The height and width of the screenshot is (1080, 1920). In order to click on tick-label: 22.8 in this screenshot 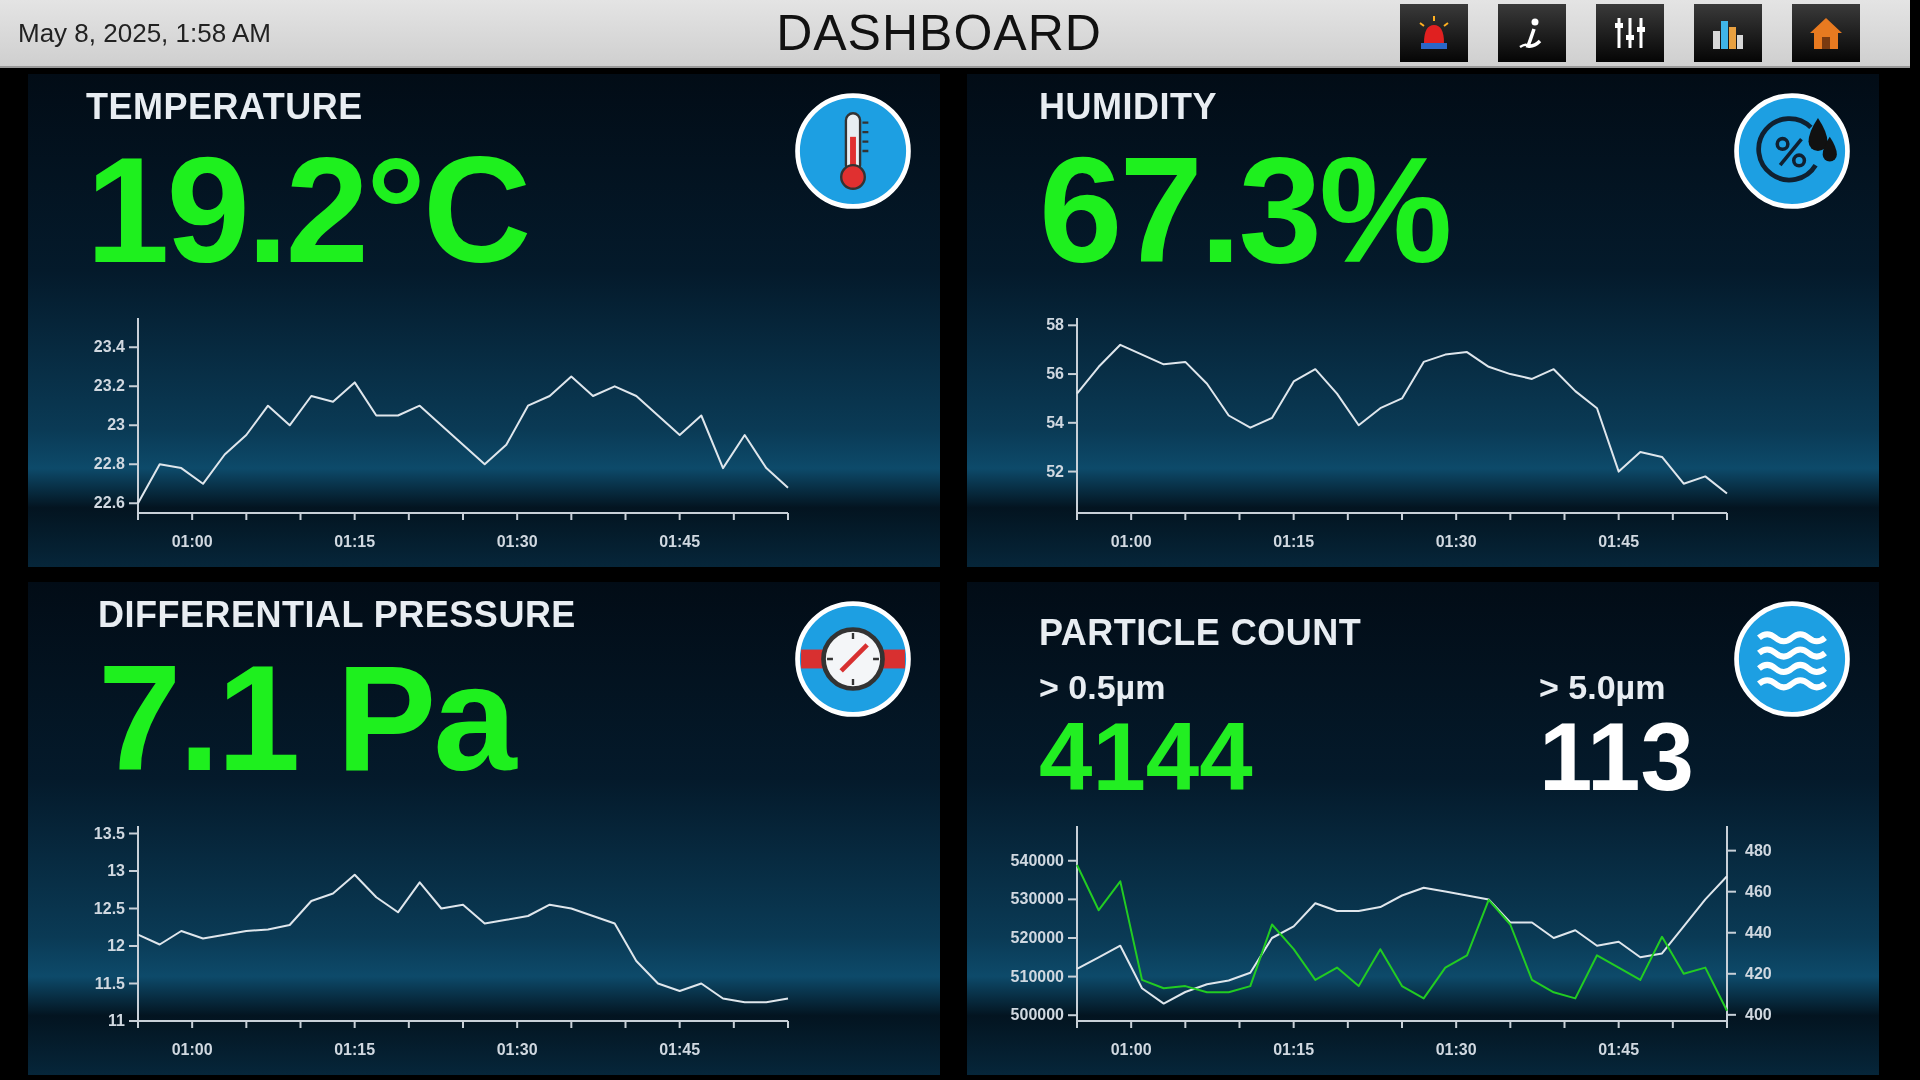, I will do `click(109, 464)`.